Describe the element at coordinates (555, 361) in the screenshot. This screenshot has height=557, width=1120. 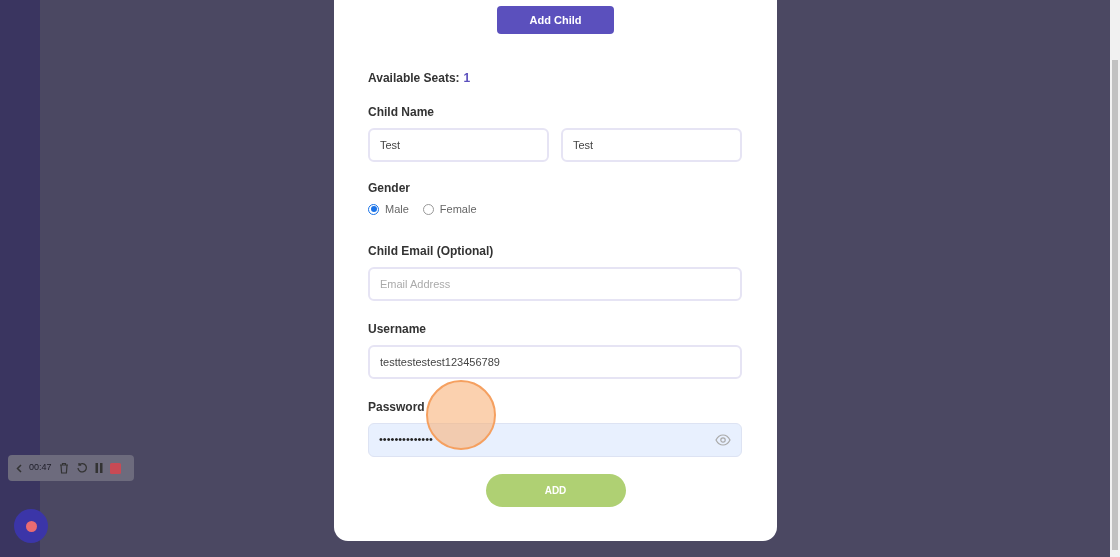
I see `input-field: testtestestest123456789` at that location.